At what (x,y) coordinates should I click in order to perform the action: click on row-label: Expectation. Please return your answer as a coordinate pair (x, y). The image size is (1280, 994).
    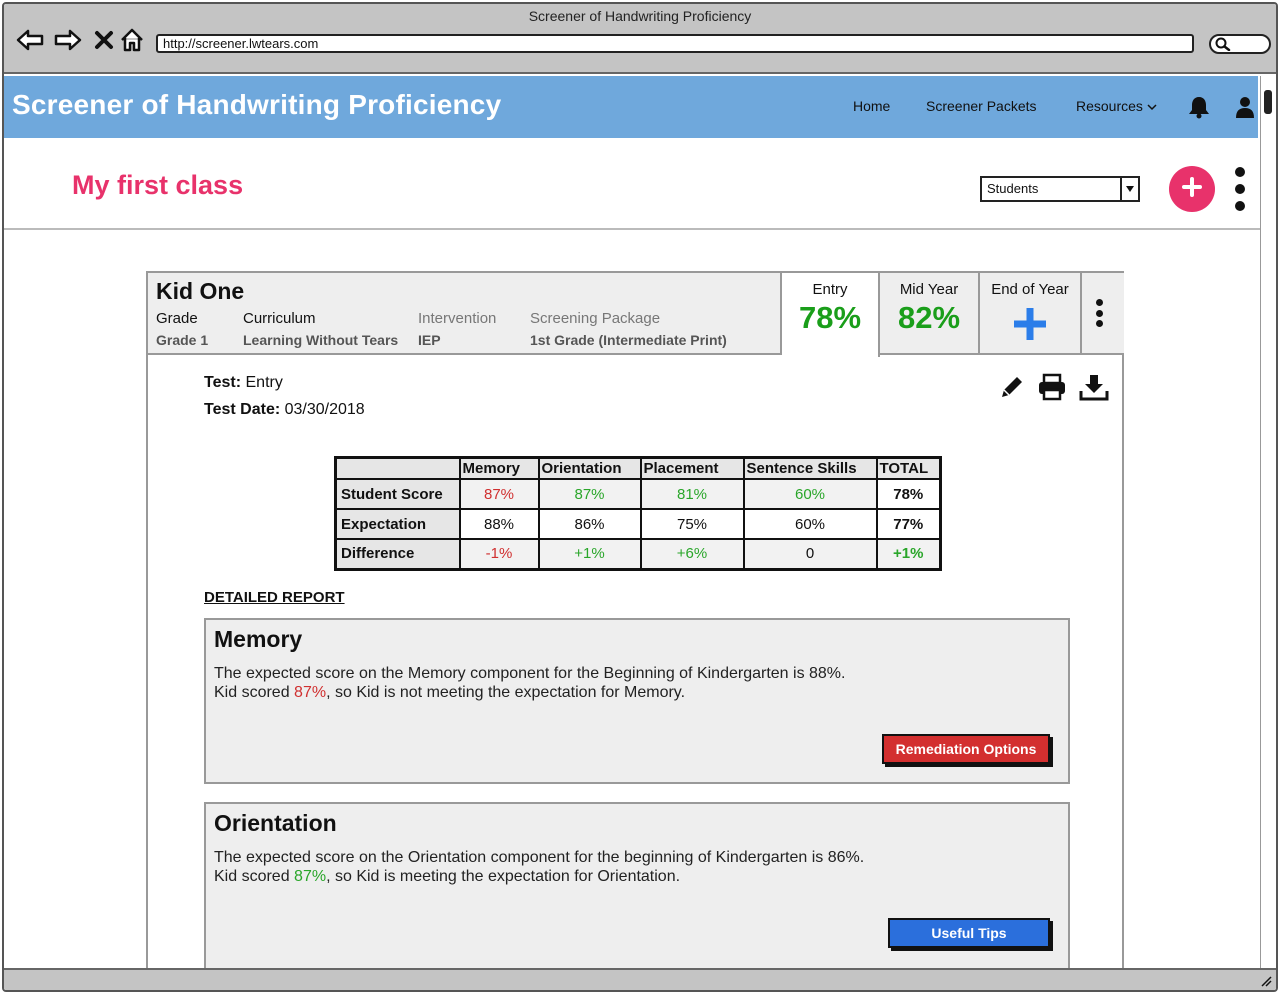
    Looking at the image, I should click on (397, 524).